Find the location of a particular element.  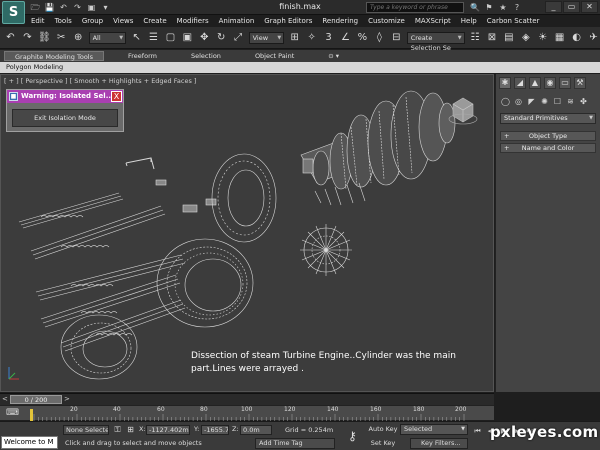

maxscript-listener-field: Welcome to M is located at coordinates (29, 442).